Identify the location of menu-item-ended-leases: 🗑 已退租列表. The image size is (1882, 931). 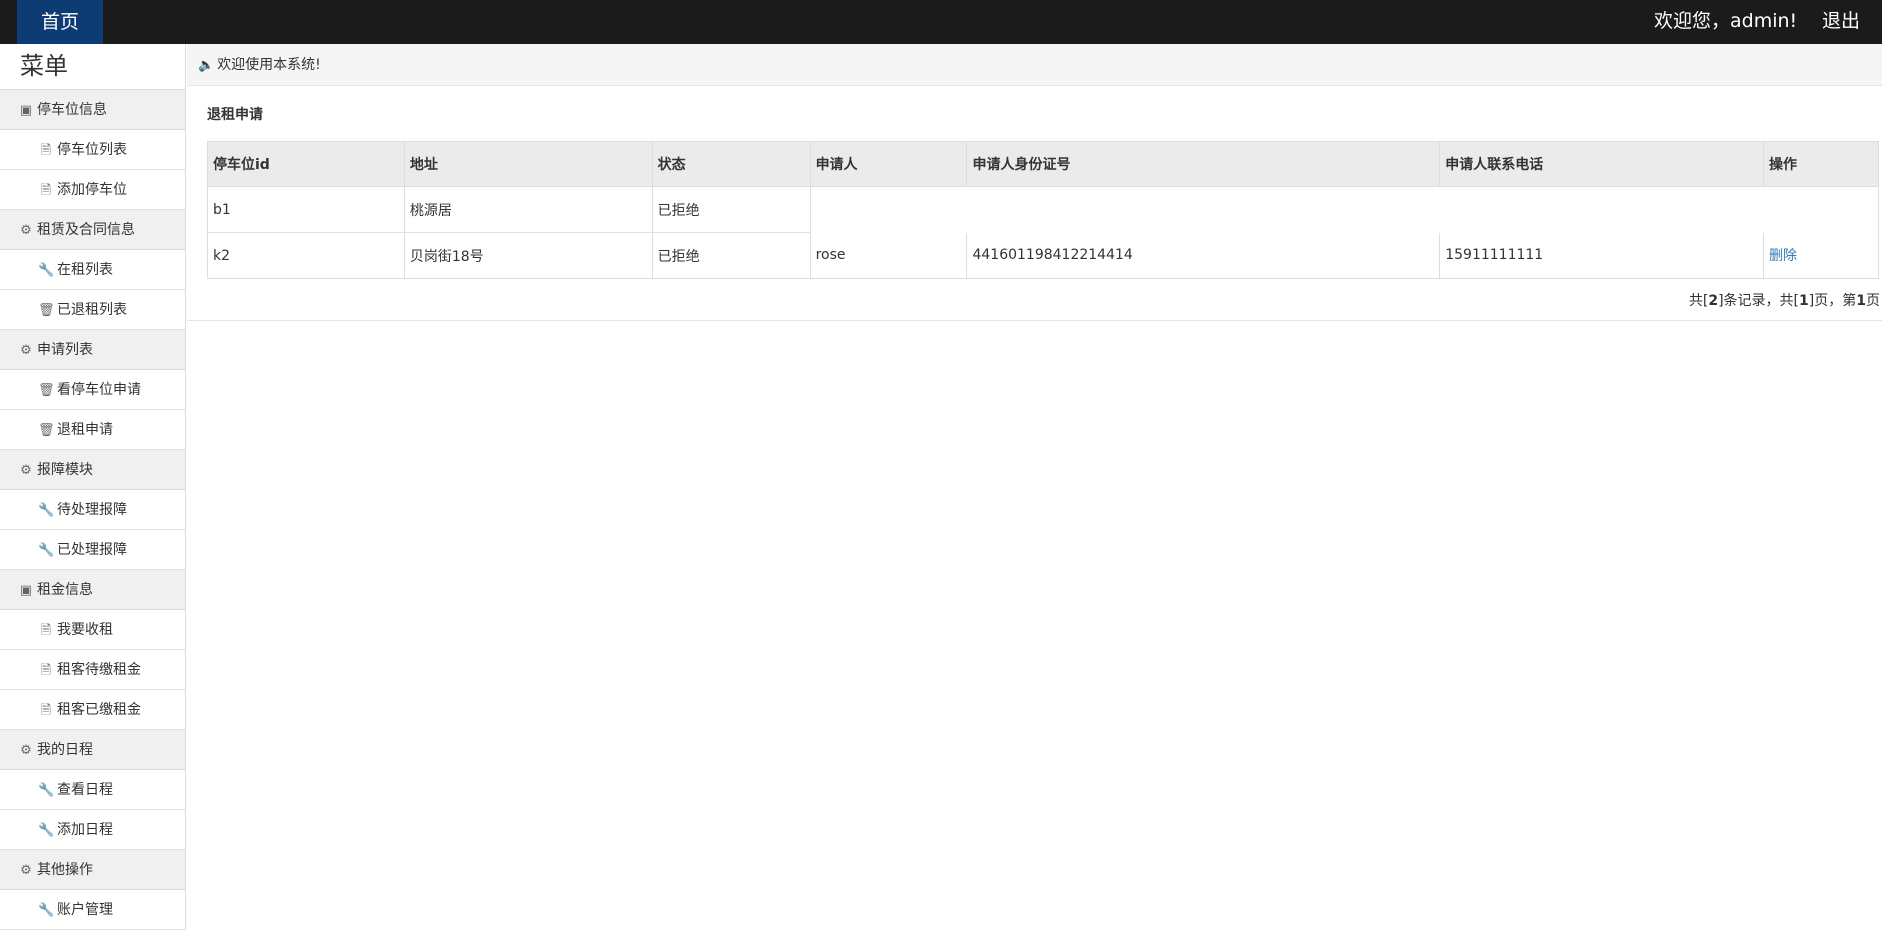
(92, 310).